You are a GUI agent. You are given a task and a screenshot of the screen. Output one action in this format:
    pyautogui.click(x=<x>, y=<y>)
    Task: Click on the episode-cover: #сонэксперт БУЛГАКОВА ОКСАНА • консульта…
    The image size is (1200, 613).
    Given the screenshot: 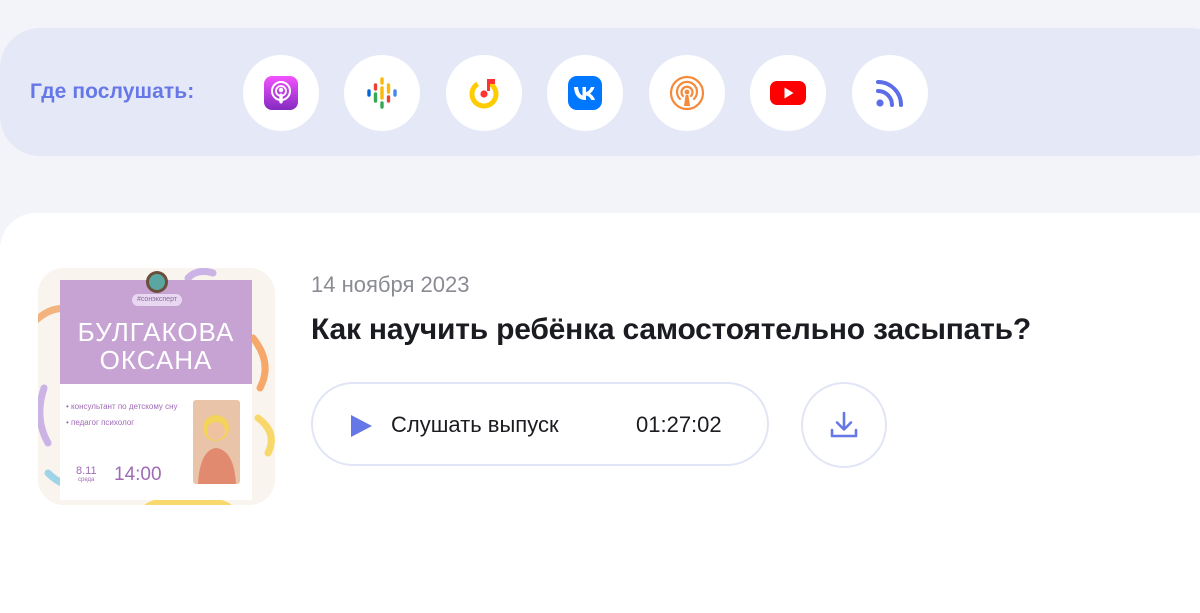 What is the action you would take?
    pyautogui.click(x=156, y=386)
    